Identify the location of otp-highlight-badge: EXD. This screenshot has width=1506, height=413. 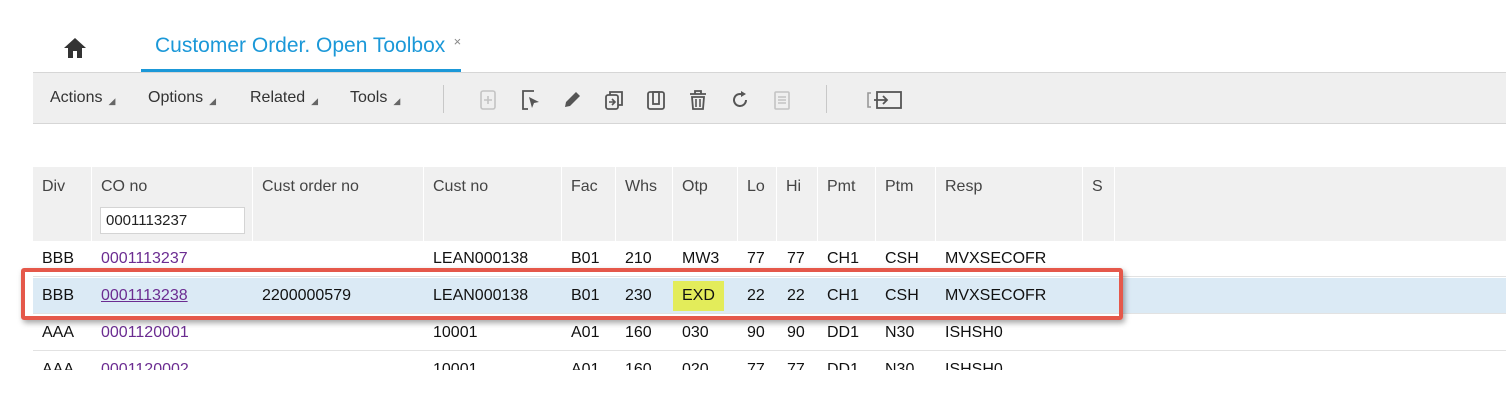
(698, 296).